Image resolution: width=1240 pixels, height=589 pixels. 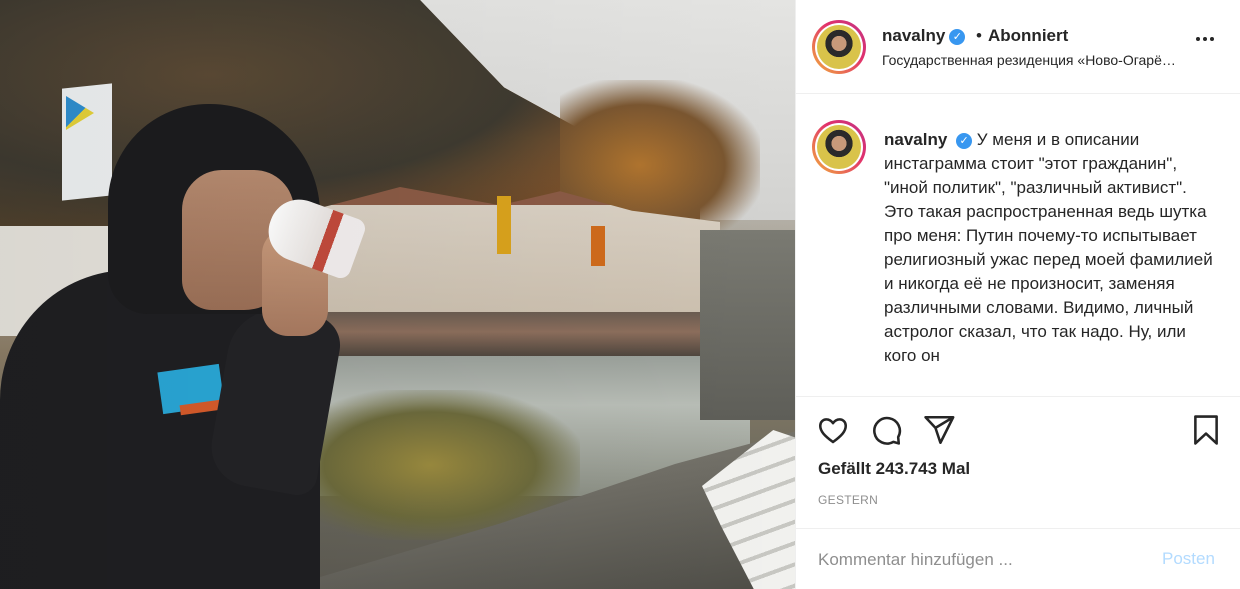 I want to click on bookmark-icon, so click(x=1206, y=430).